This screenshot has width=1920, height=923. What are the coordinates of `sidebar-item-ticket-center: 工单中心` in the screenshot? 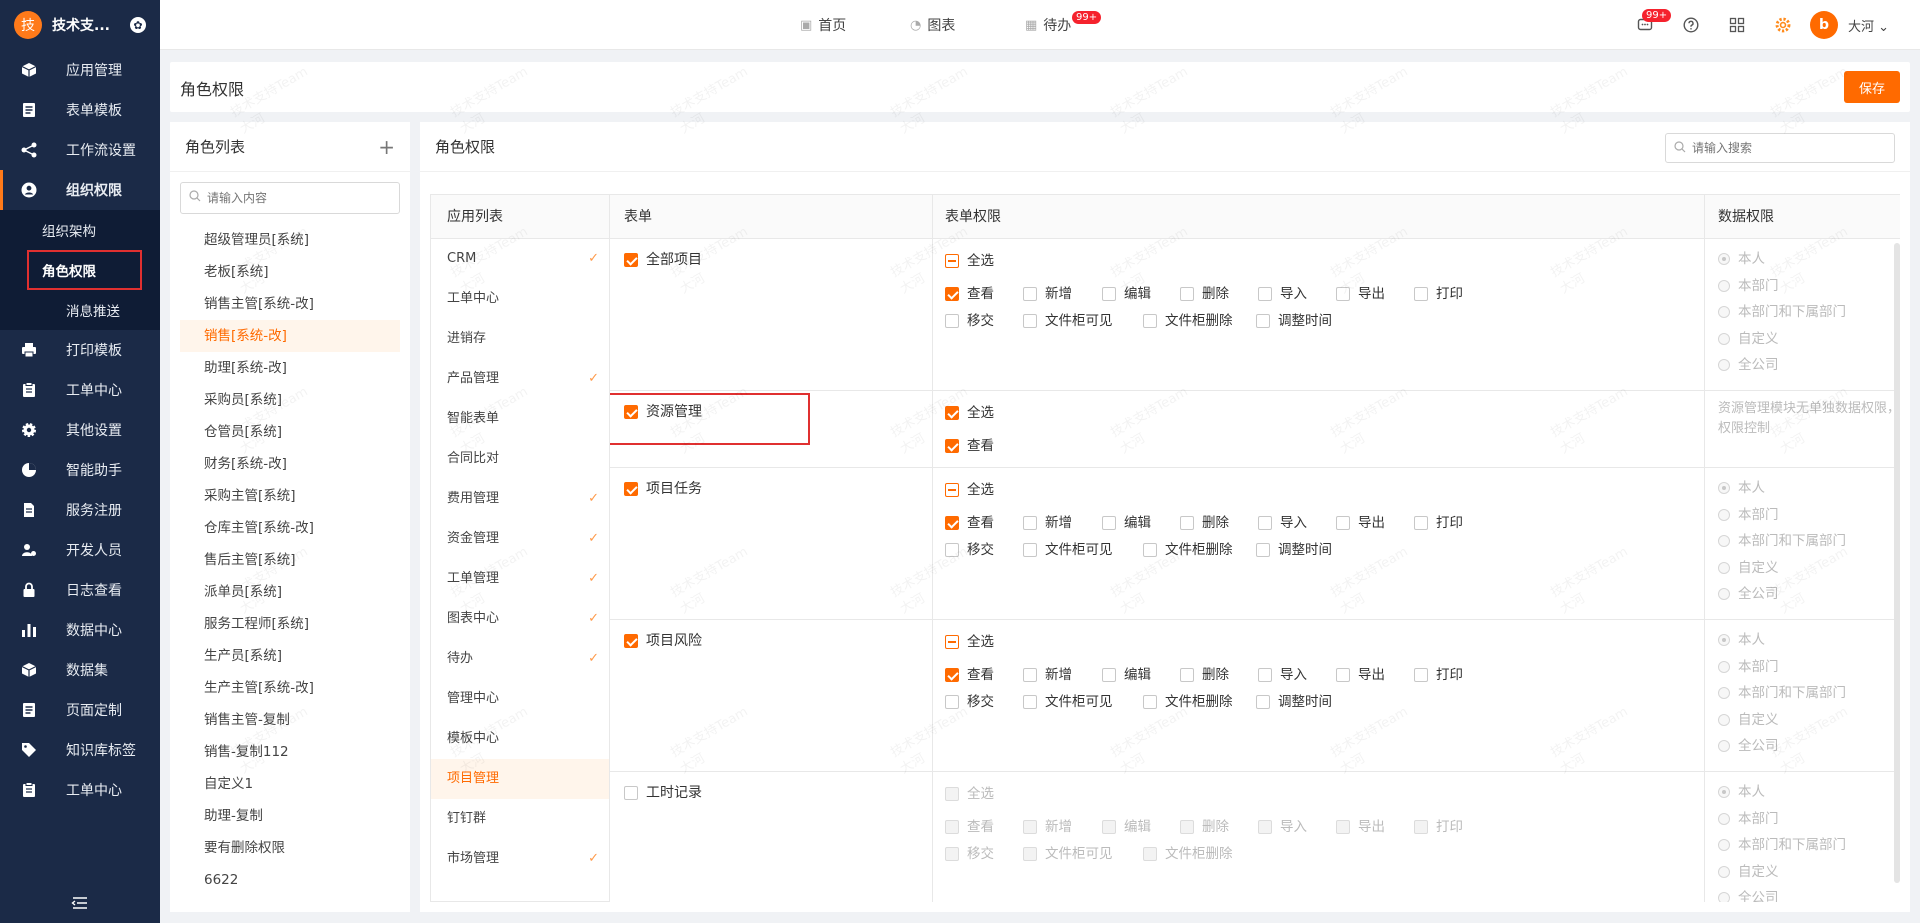 It's located at (80, 390).